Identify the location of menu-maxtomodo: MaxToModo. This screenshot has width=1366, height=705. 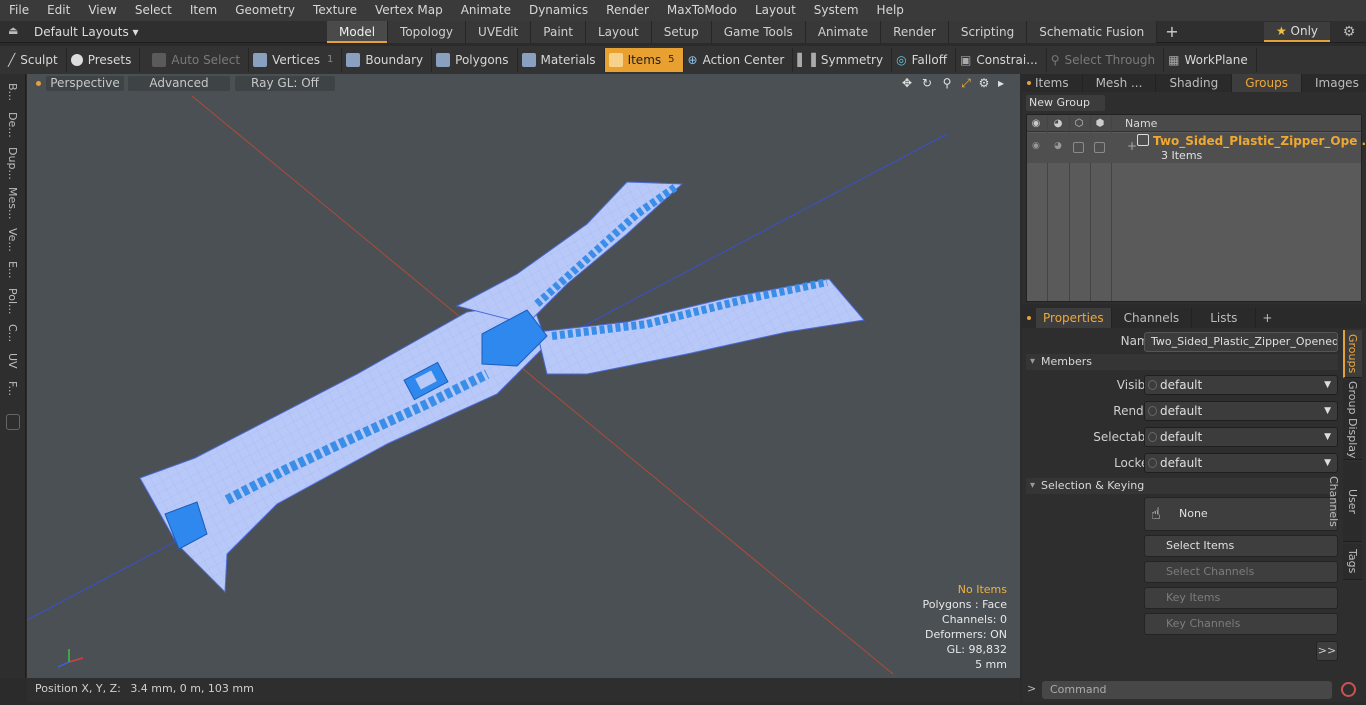
(702, 10).